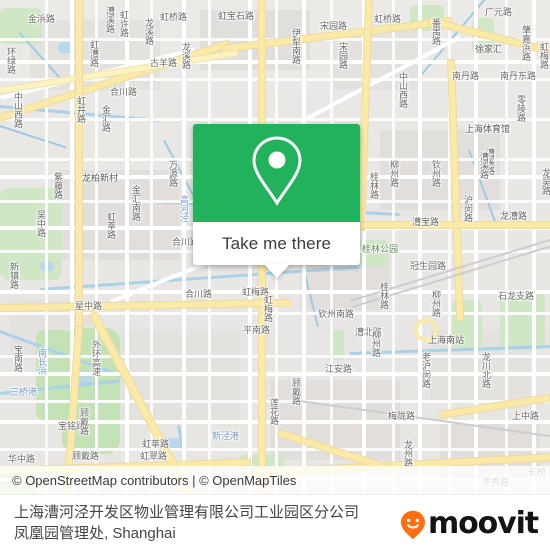 The width and height of the screenshot is (550, 550). Describe the element at coordinates (489, 50) in the screenshot. I see `map-label: 徐家汇` at that location.